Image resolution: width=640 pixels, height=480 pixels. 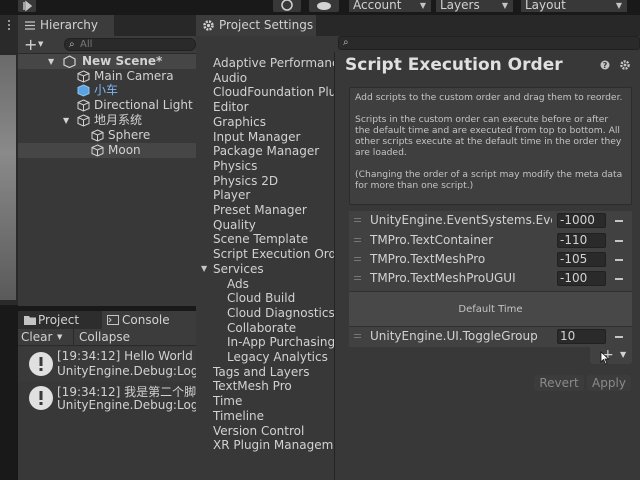 I want to click on menu-dots-icon, so click(x=9, y=25).